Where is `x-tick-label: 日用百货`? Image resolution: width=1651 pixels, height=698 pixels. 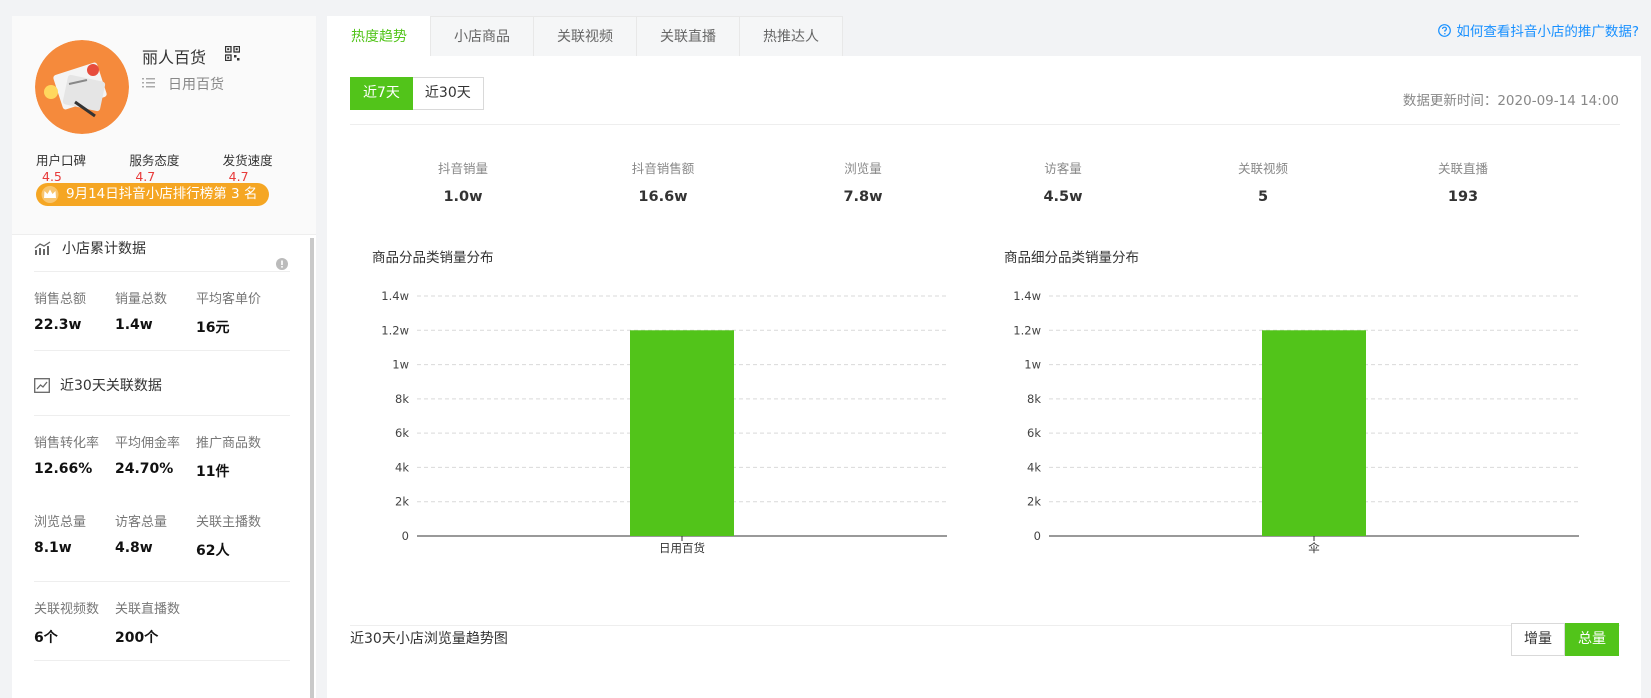
x-tick-label: 日用百货 is located at coordinates (682, 548).